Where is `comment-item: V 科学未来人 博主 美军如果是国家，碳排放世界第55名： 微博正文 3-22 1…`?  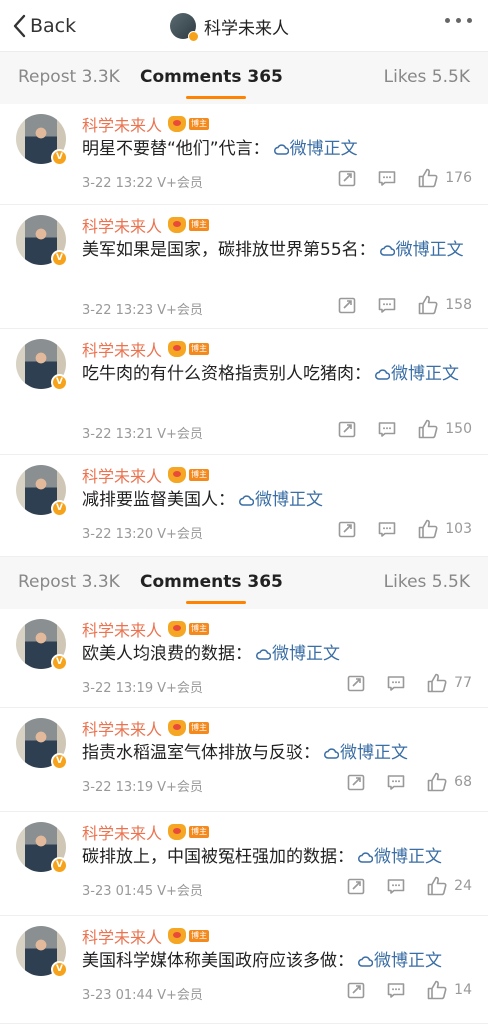 comment-item: V 科学未来人 博主 美军如果是国家，碳排放世界第55名： 微博正文 3-22 1… is located at coordinates (244, 267).